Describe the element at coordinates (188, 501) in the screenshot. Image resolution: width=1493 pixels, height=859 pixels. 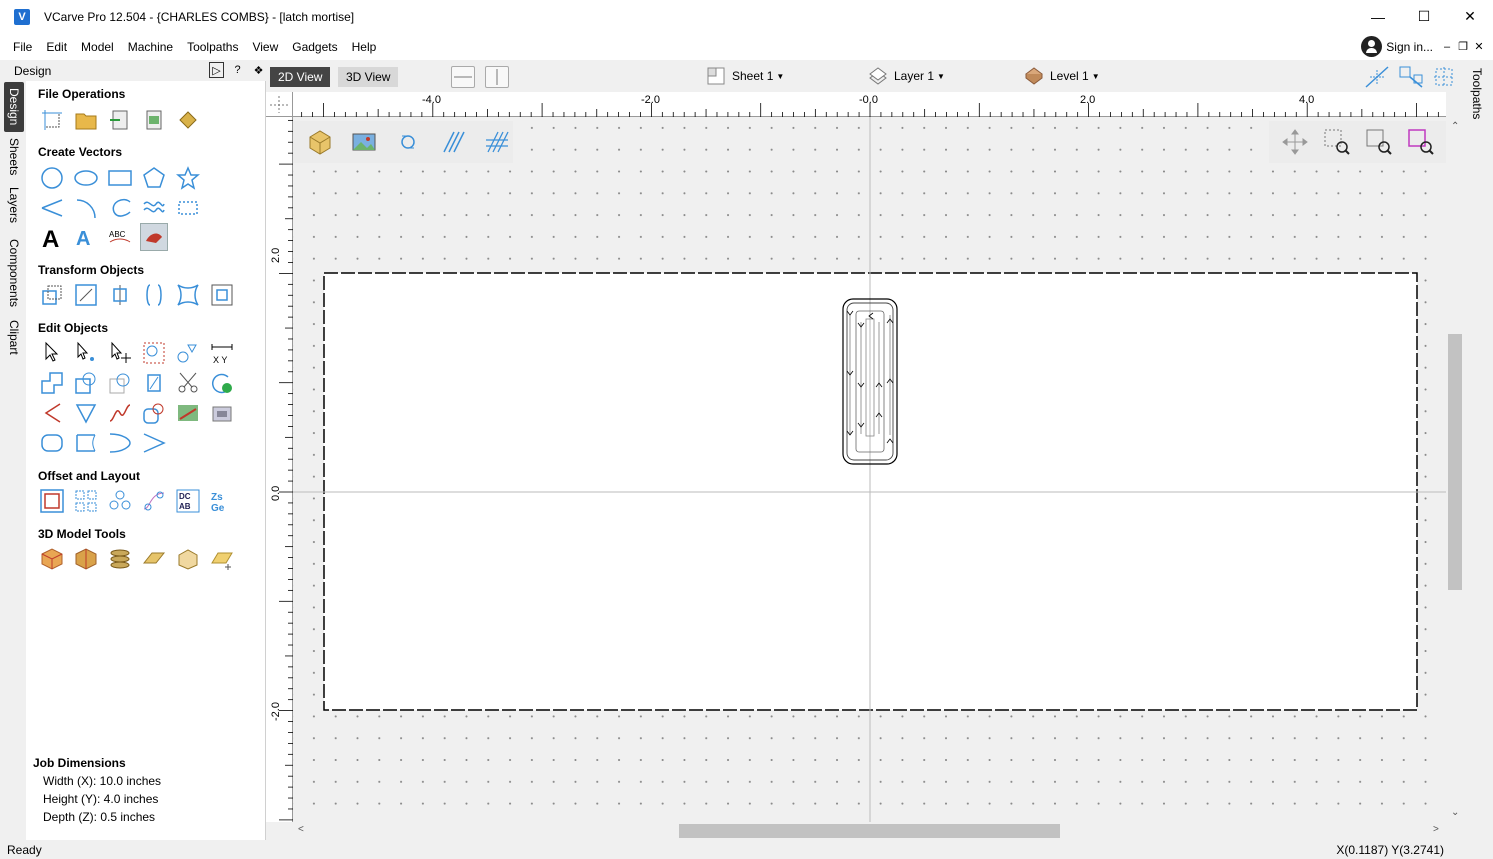
I see `layout-labels-icon: DC AB` at that location.